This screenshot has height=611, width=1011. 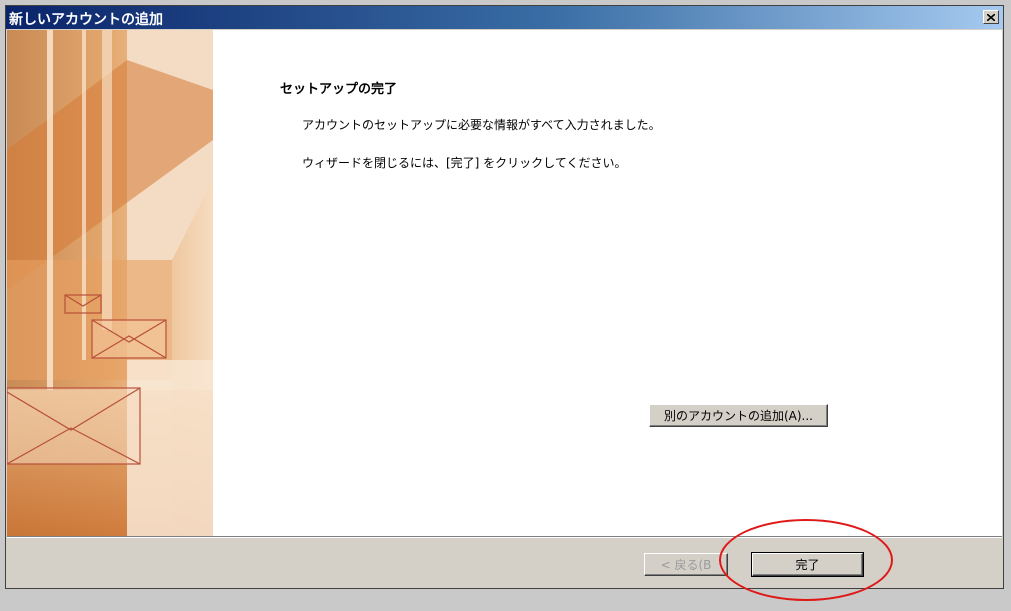 I want to click on footer-separator, so click(x=504, y=537).